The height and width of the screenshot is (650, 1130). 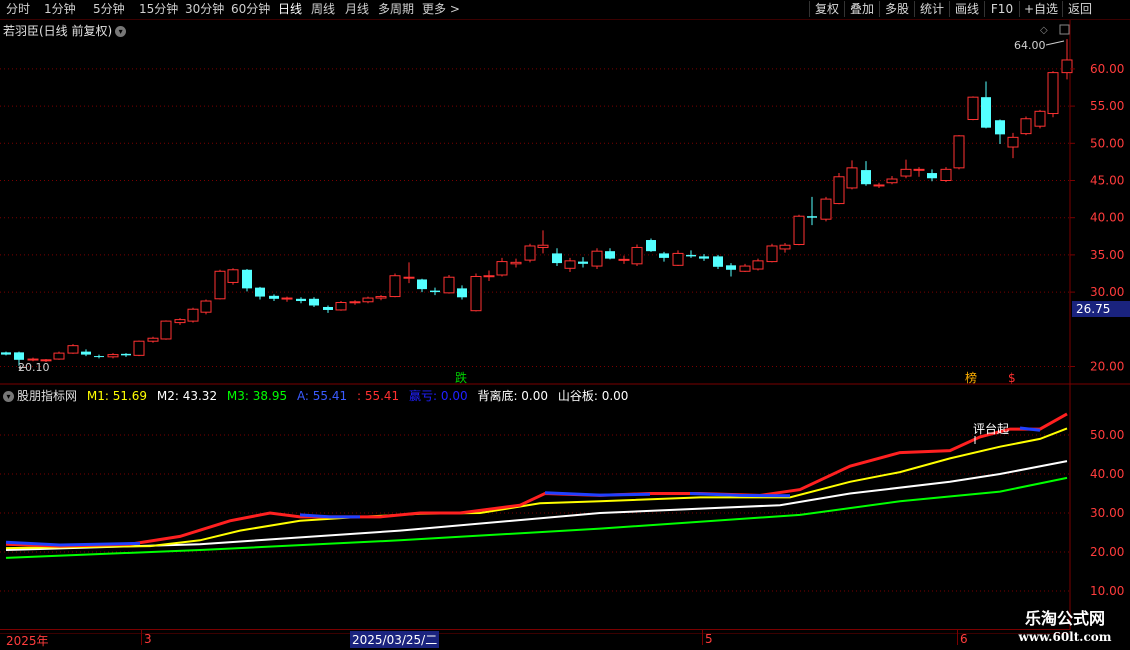 What do you see at coordinates (322, 396) in the screenshot?
I see `indicator-field-a: A: 55.41` at bounding box center [322, 396].